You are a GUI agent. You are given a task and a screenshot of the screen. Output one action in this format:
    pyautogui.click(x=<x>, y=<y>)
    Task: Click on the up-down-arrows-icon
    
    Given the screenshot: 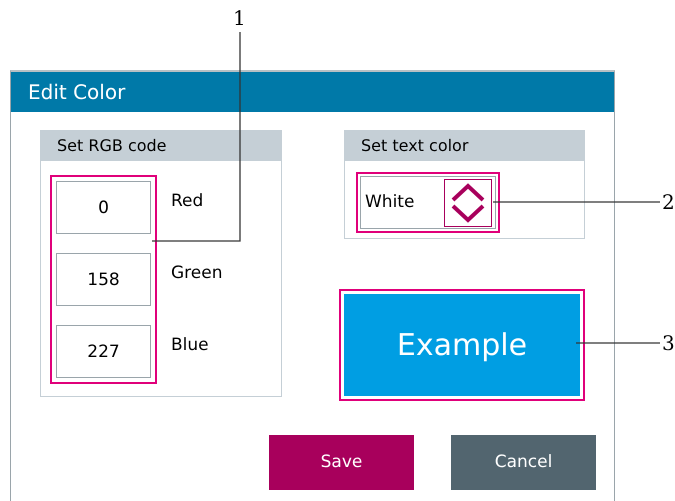 What is the action you would take?
    pyautogui.click(x=468, y=202)
    